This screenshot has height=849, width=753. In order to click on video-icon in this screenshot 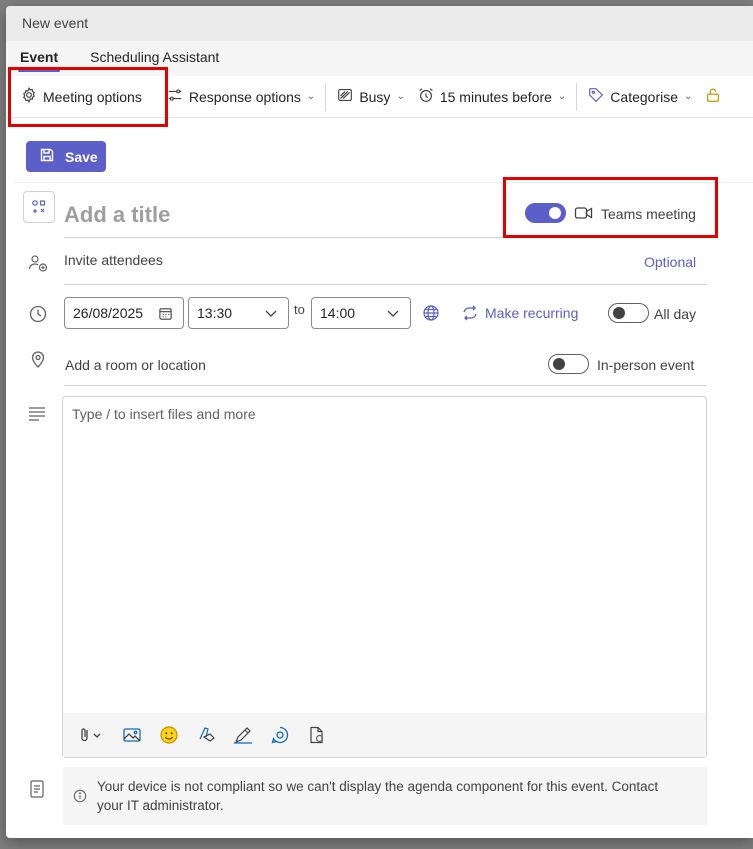, I will do `click(584, 214)`.